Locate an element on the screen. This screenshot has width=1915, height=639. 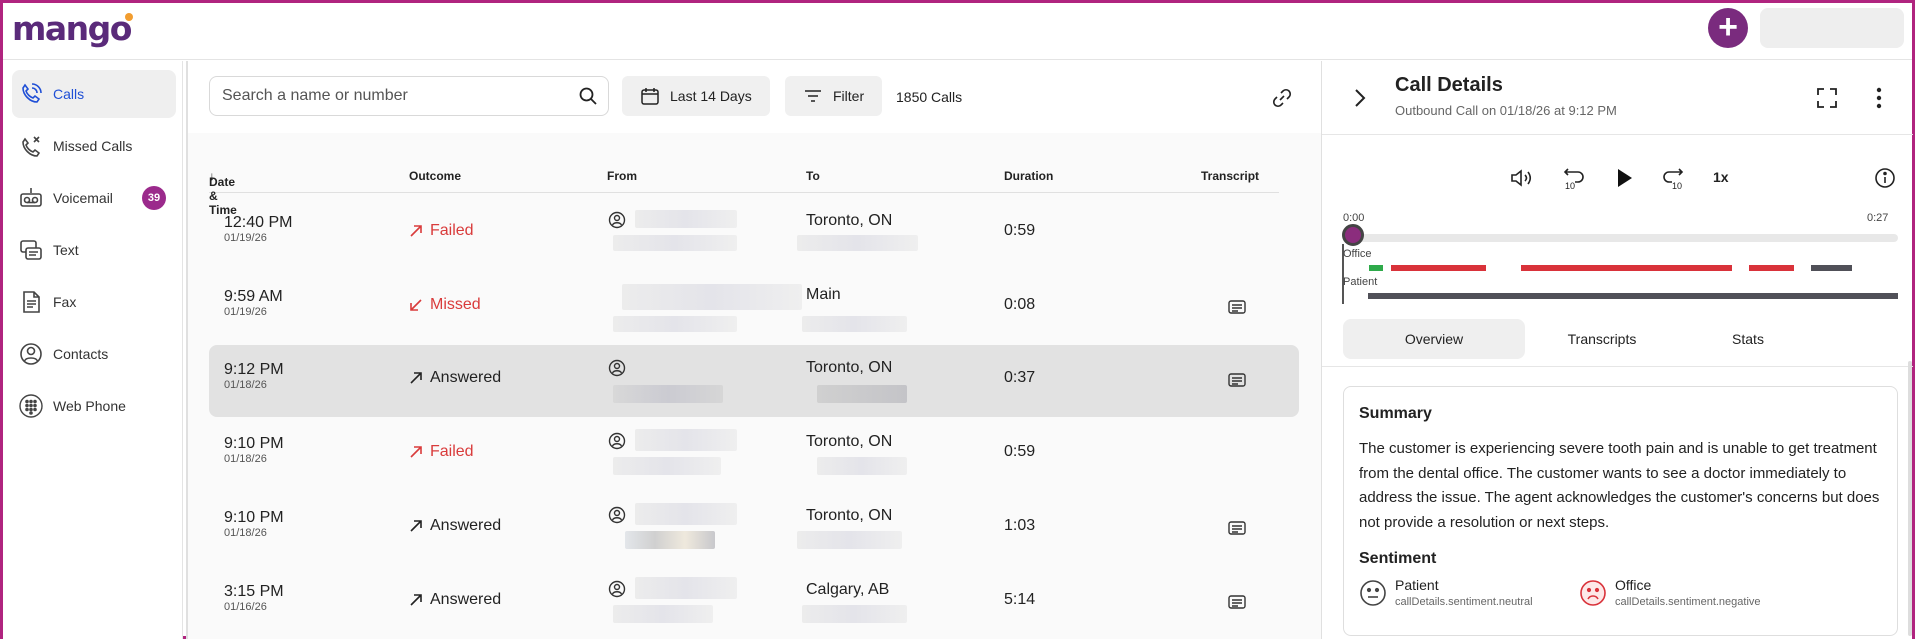
sidebar-item-voicemail: Voicemail 39 is located at coordinates (94, 198).